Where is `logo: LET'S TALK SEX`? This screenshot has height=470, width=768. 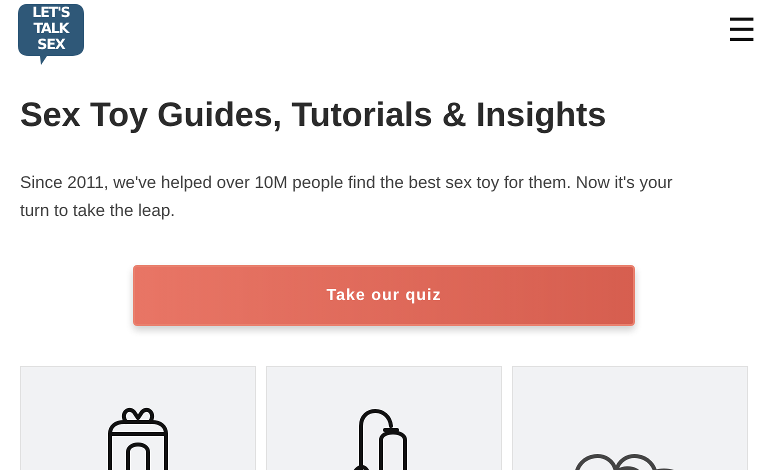
logo: LET'S TALK SEX is located at coordinates (51, 35).